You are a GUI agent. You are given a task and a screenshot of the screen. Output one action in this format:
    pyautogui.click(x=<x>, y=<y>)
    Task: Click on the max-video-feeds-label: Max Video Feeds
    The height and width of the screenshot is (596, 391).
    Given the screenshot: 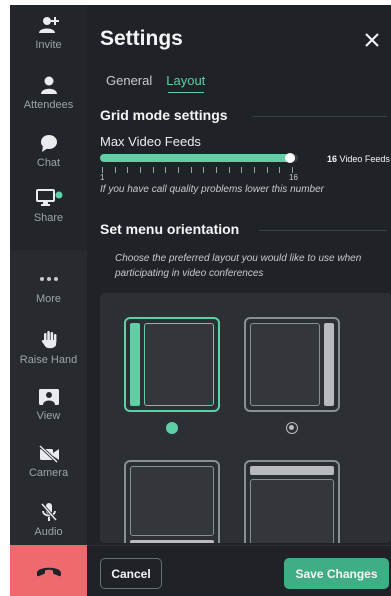 What is the action you would take?
    pyautogui.click(x=150, y=141)
    